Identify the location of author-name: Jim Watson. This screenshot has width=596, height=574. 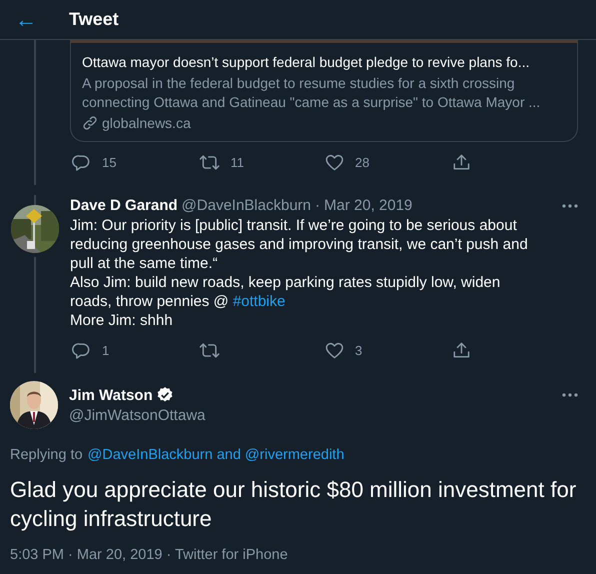
(111, 395).